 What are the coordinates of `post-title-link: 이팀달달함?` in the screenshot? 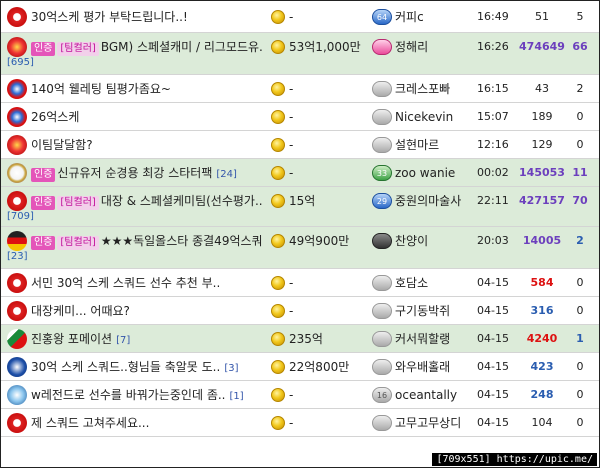 It's located at (147, 145).